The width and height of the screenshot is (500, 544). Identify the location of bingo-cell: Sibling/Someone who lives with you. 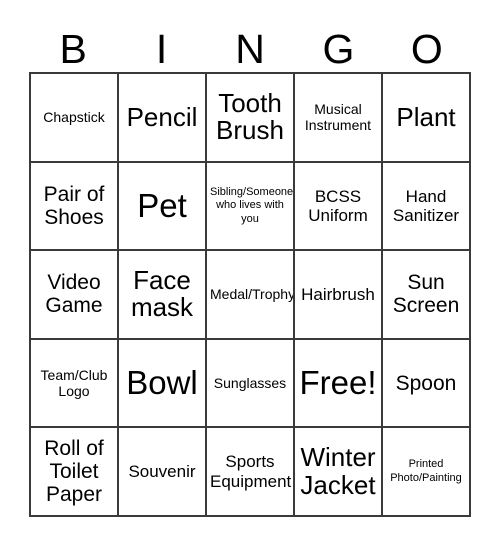
(251, 207).